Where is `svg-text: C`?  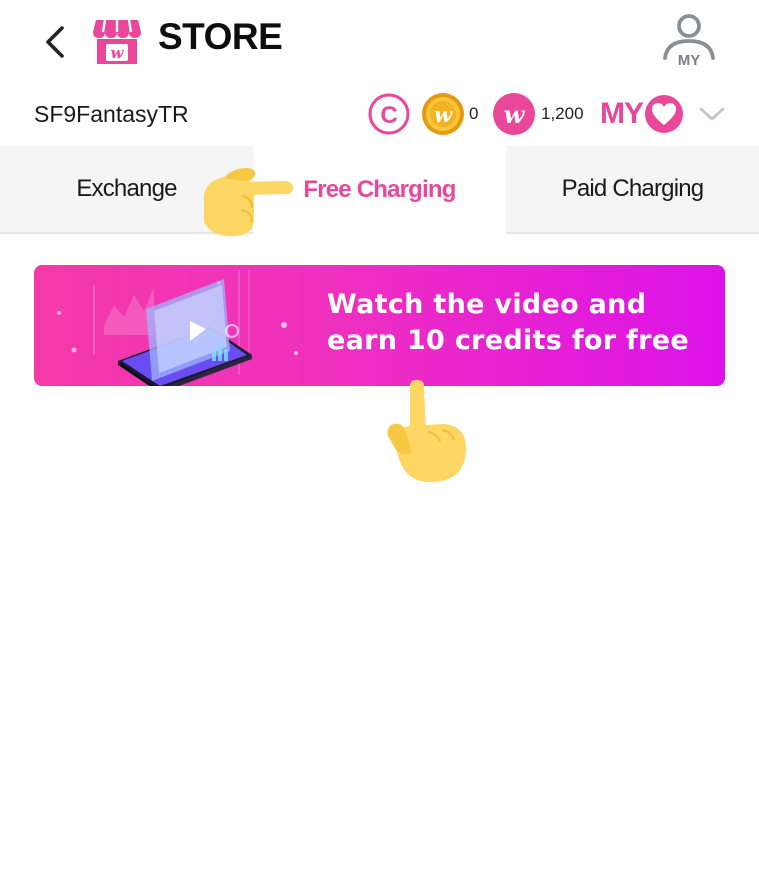
svg-text: C is located at coordinates (388, 115).